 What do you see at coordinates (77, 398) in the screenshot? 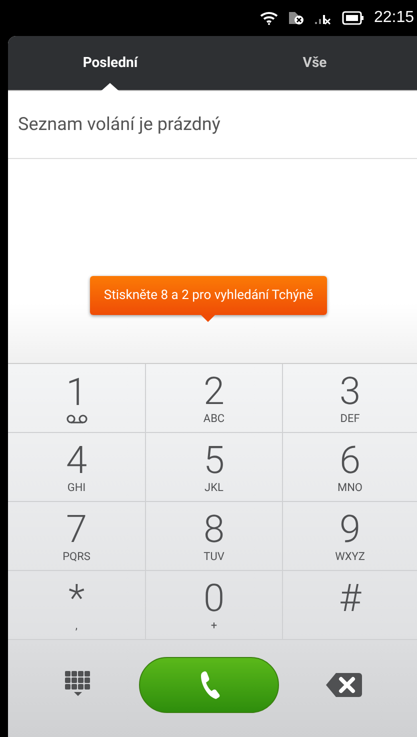
I see `dial-key: 1` at bounding box center [77, 398].